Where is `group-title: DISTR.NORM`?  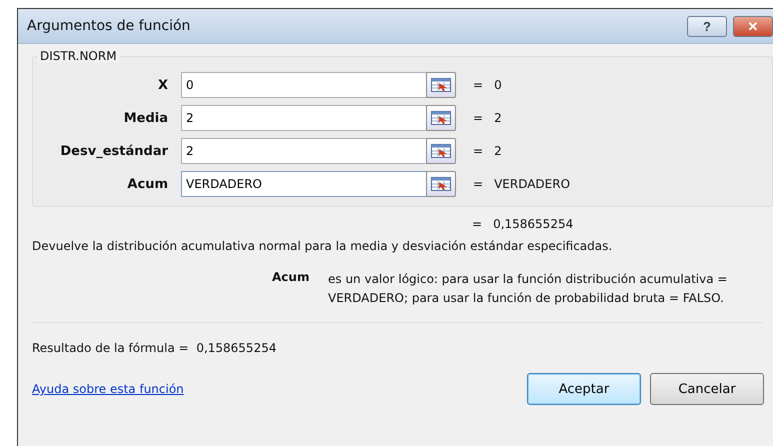 group-title: DISTR.NORM is located at coordinates (78, 56).